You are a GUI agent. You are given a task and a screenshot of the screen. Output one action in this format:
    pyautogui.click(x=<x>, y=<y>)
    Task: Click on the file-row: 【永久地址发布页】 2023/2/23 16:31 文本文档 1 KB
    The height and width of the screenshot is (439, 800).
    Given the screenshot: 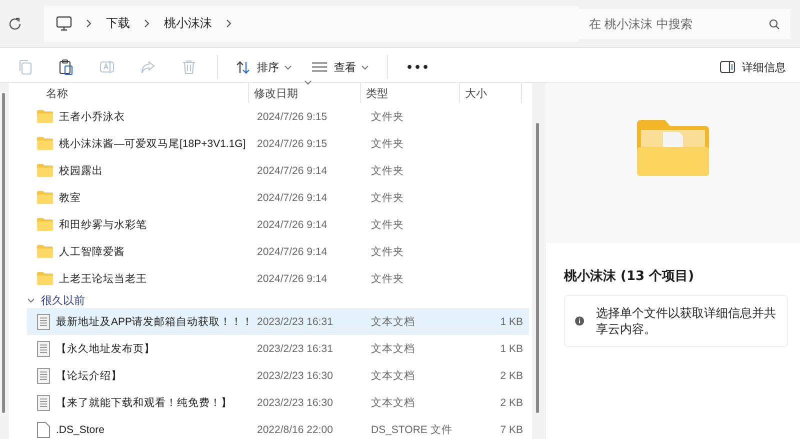 What is the action you would take?
    pyautogui.click(x=278, y=348)
    